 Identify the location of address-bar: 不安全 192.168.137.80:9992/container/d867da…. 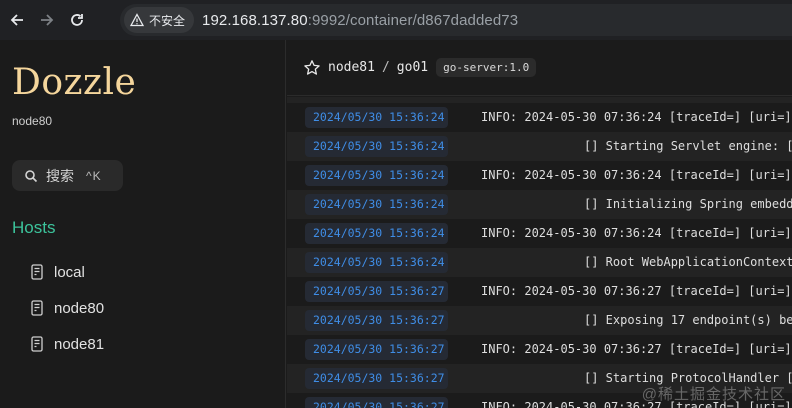
(456, 20).